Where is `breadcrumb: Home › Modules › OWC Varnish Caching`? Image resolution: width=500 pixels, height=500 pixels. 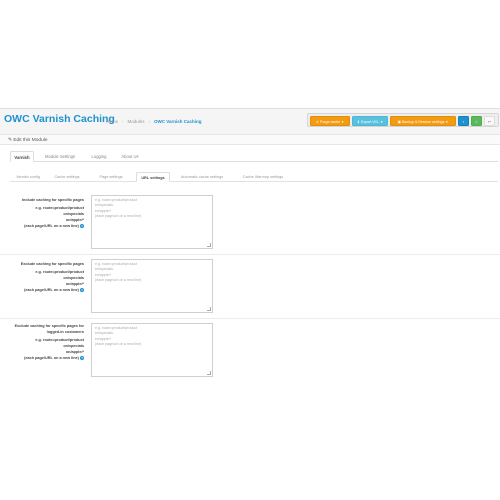 breadcrumb: Home › Modules › OWC Varnish Caching is located at coordinates (154, 121).